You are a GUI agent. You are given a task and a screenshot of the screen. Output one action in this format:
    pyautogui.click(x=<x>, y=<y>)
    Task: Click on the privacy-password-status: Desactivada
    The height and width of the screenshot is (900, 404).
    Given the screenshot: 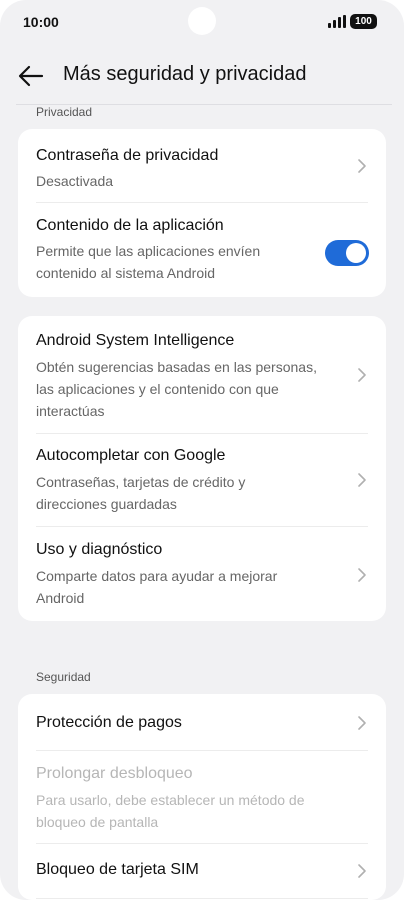 What is the action you would take?
    pyautogui.click(x=75, y=181)
    